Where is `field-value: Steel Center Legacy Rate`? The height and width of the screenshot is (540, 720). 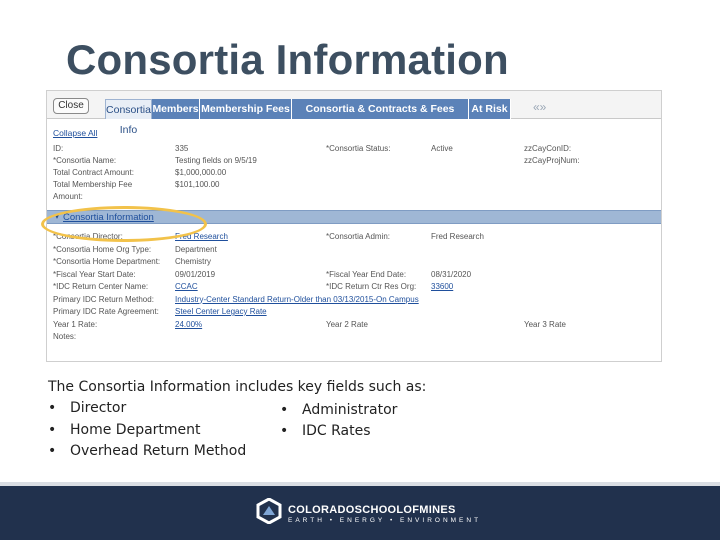
field-value: Steel Center Legacy Rate is located at coordinates (221, 311).